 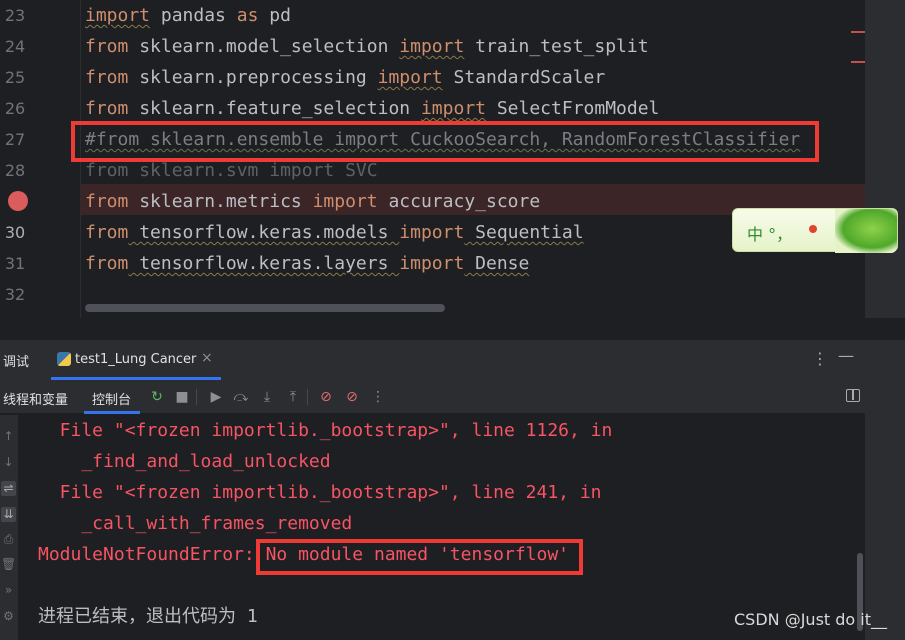 I want to click on ime-toolbar: 中 °，, so click(x=815, y=230).